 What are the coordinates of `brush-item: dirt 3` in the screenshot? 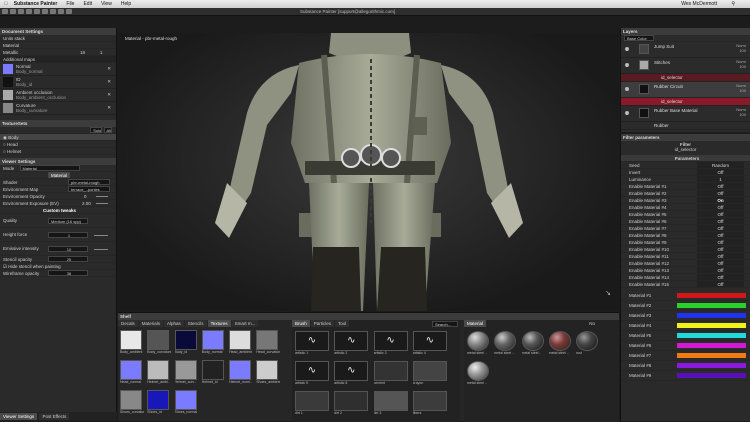 It's located at (391, 405).